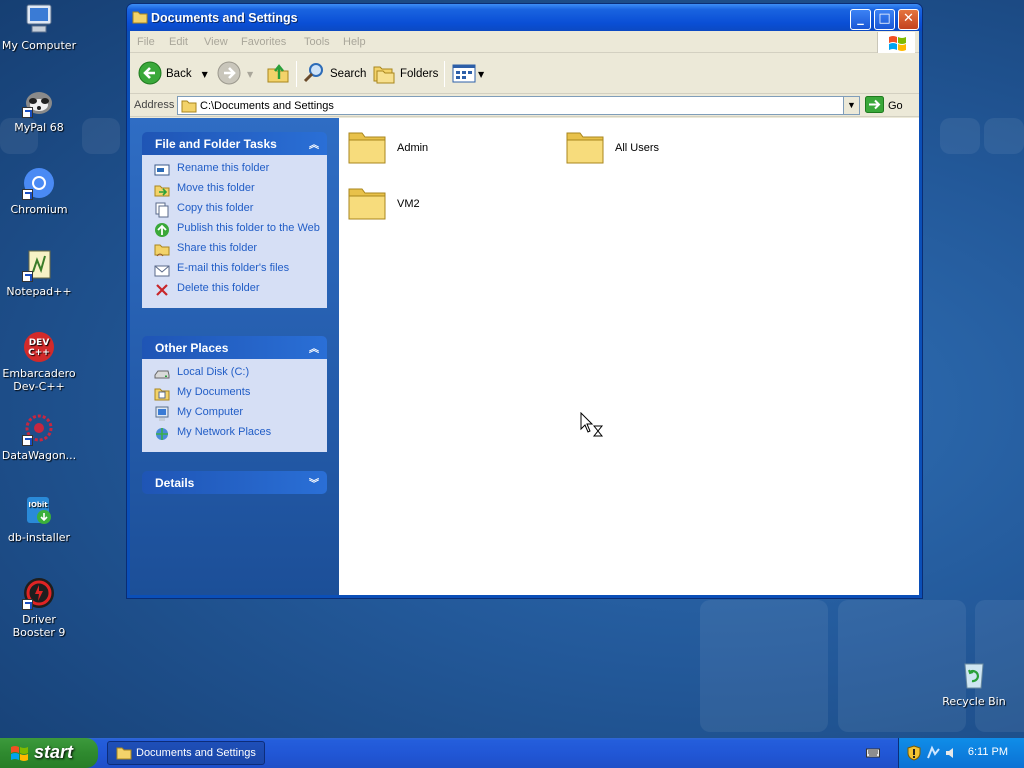 Image resolution: width=1024 pixels, height=768 pixels. What do you see at coordinates (205, 74) in the screenshot?
I see `chevron-down-icon: ▼` at bounding box center [205, 74].